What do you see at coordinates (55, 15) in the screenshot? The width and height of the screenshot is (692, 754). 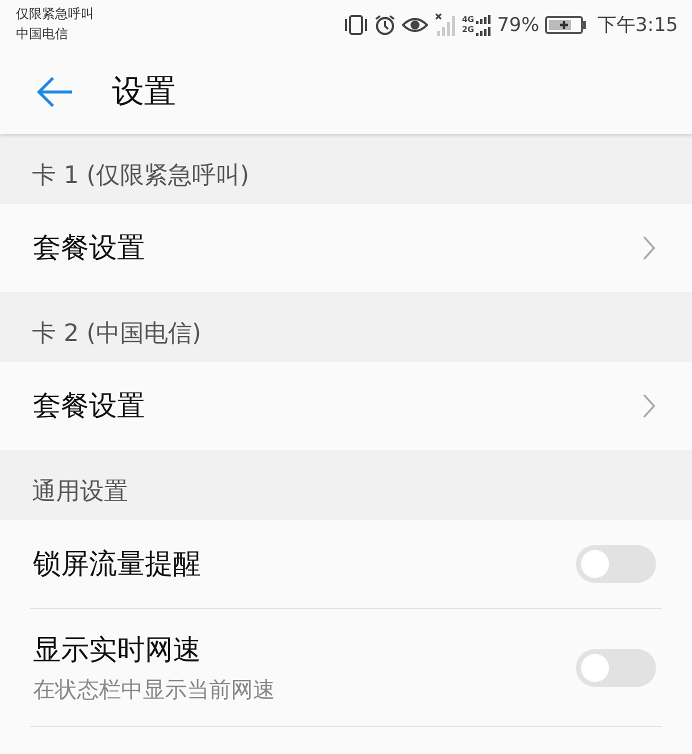 I see `carrier-label: 仅限紧急呼叫` at bounding box center [55, 15].